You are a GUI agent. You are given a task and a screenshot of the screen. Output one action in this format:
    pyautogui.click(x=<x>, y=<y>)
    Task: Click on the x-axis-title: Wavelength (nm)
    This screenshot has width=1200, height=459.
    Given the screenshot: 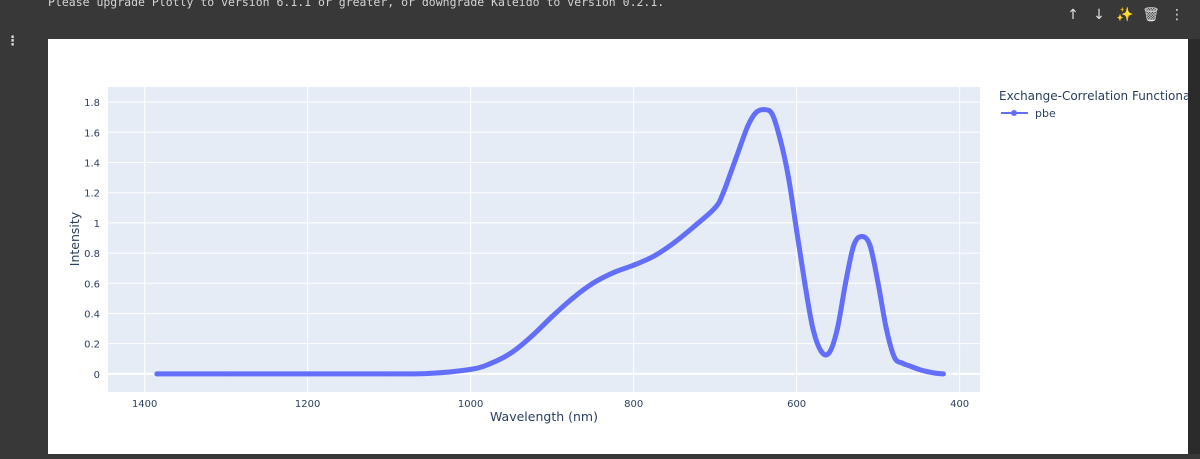 What is the action you would take?
    pyautogui.click(x=544, y=416)
    